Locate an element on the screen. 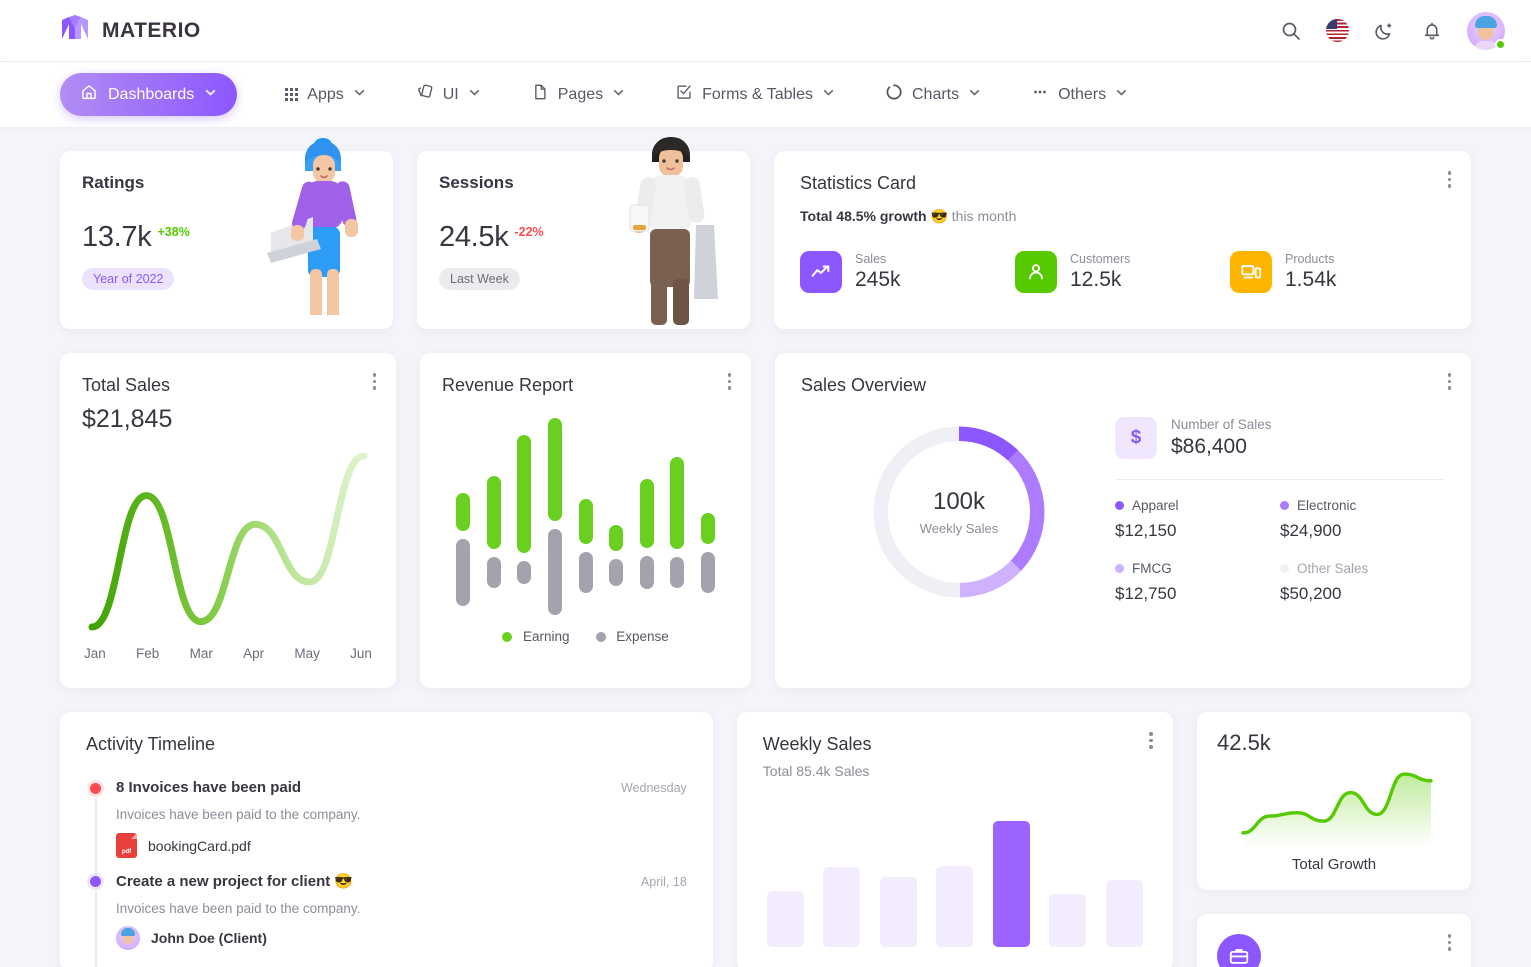  total-growth-label: Total Growth is located at coordinates (1334, 864).